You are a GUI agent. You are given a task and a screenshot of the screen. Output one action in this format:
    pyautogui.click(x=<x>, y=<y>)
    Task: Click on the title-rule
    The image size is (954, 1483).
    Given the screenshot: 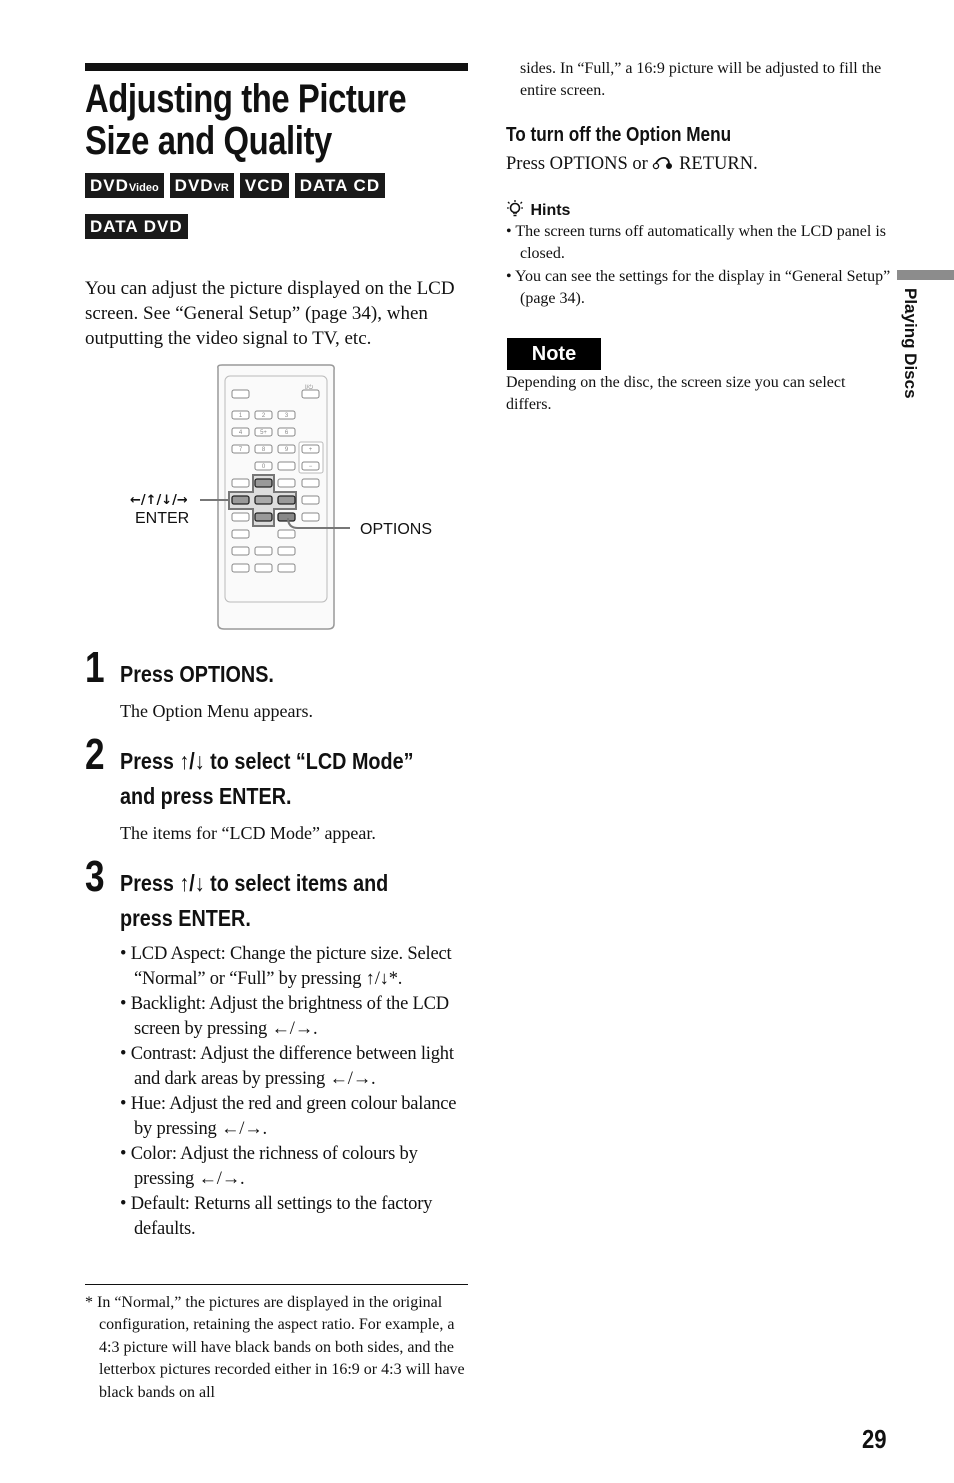 What is the action you would take?
    pyautogui.click(x=276, y=67)
    